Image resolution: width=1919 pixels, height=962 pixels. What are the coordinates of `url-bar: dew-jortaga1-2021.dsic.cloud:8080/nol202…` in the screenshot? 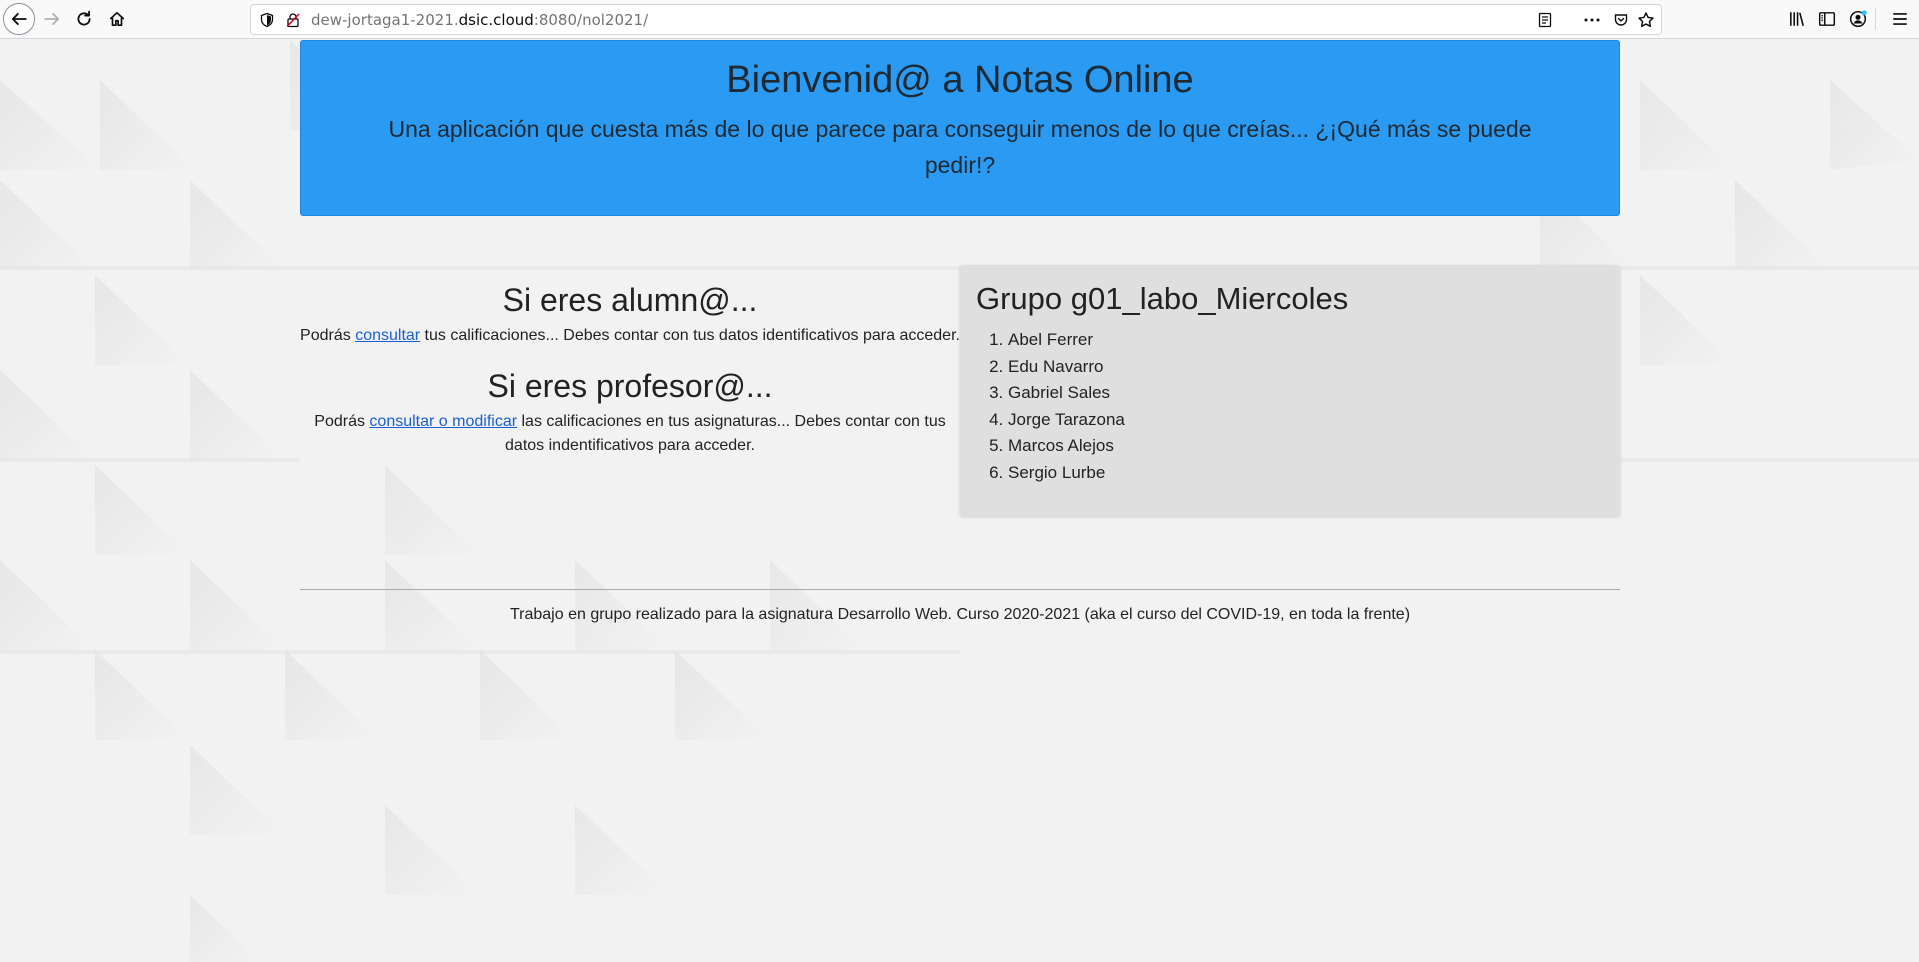 It's located at (956, 19).